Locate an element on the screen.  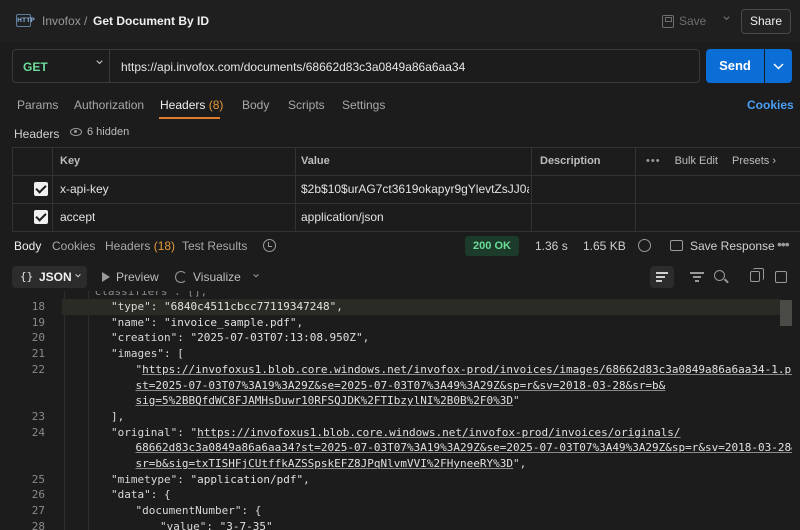
code-line: 23], is located at coordinates (395, 417).